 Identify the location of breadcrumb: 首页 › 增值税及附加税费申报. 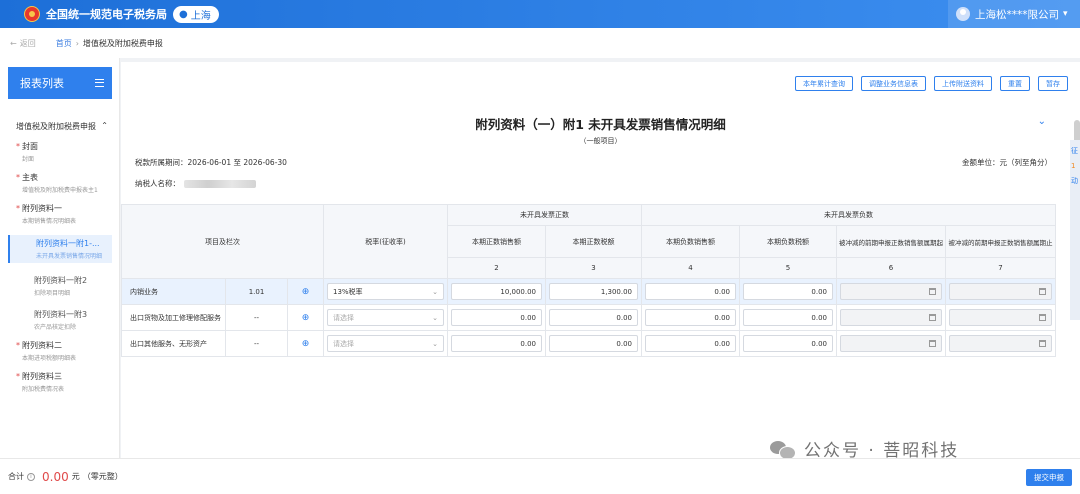
(109, 43).